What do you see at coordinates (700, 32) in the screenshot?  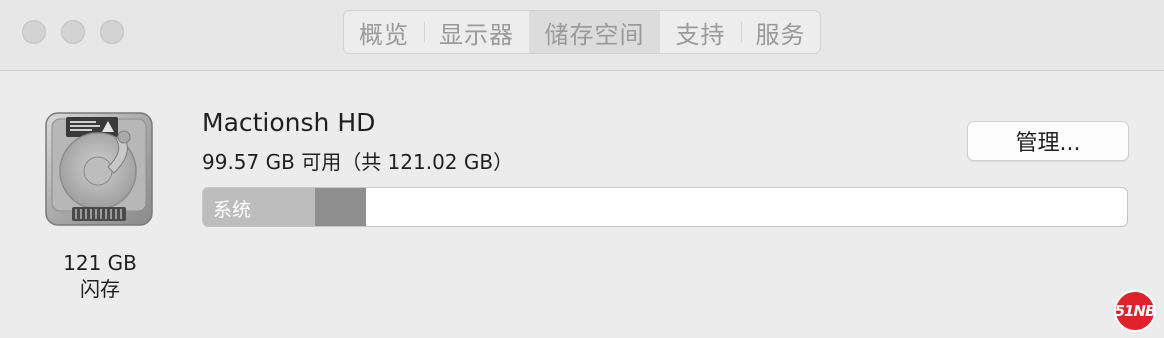 I see `tab-support: 支持` at bounding box center [700, 32].